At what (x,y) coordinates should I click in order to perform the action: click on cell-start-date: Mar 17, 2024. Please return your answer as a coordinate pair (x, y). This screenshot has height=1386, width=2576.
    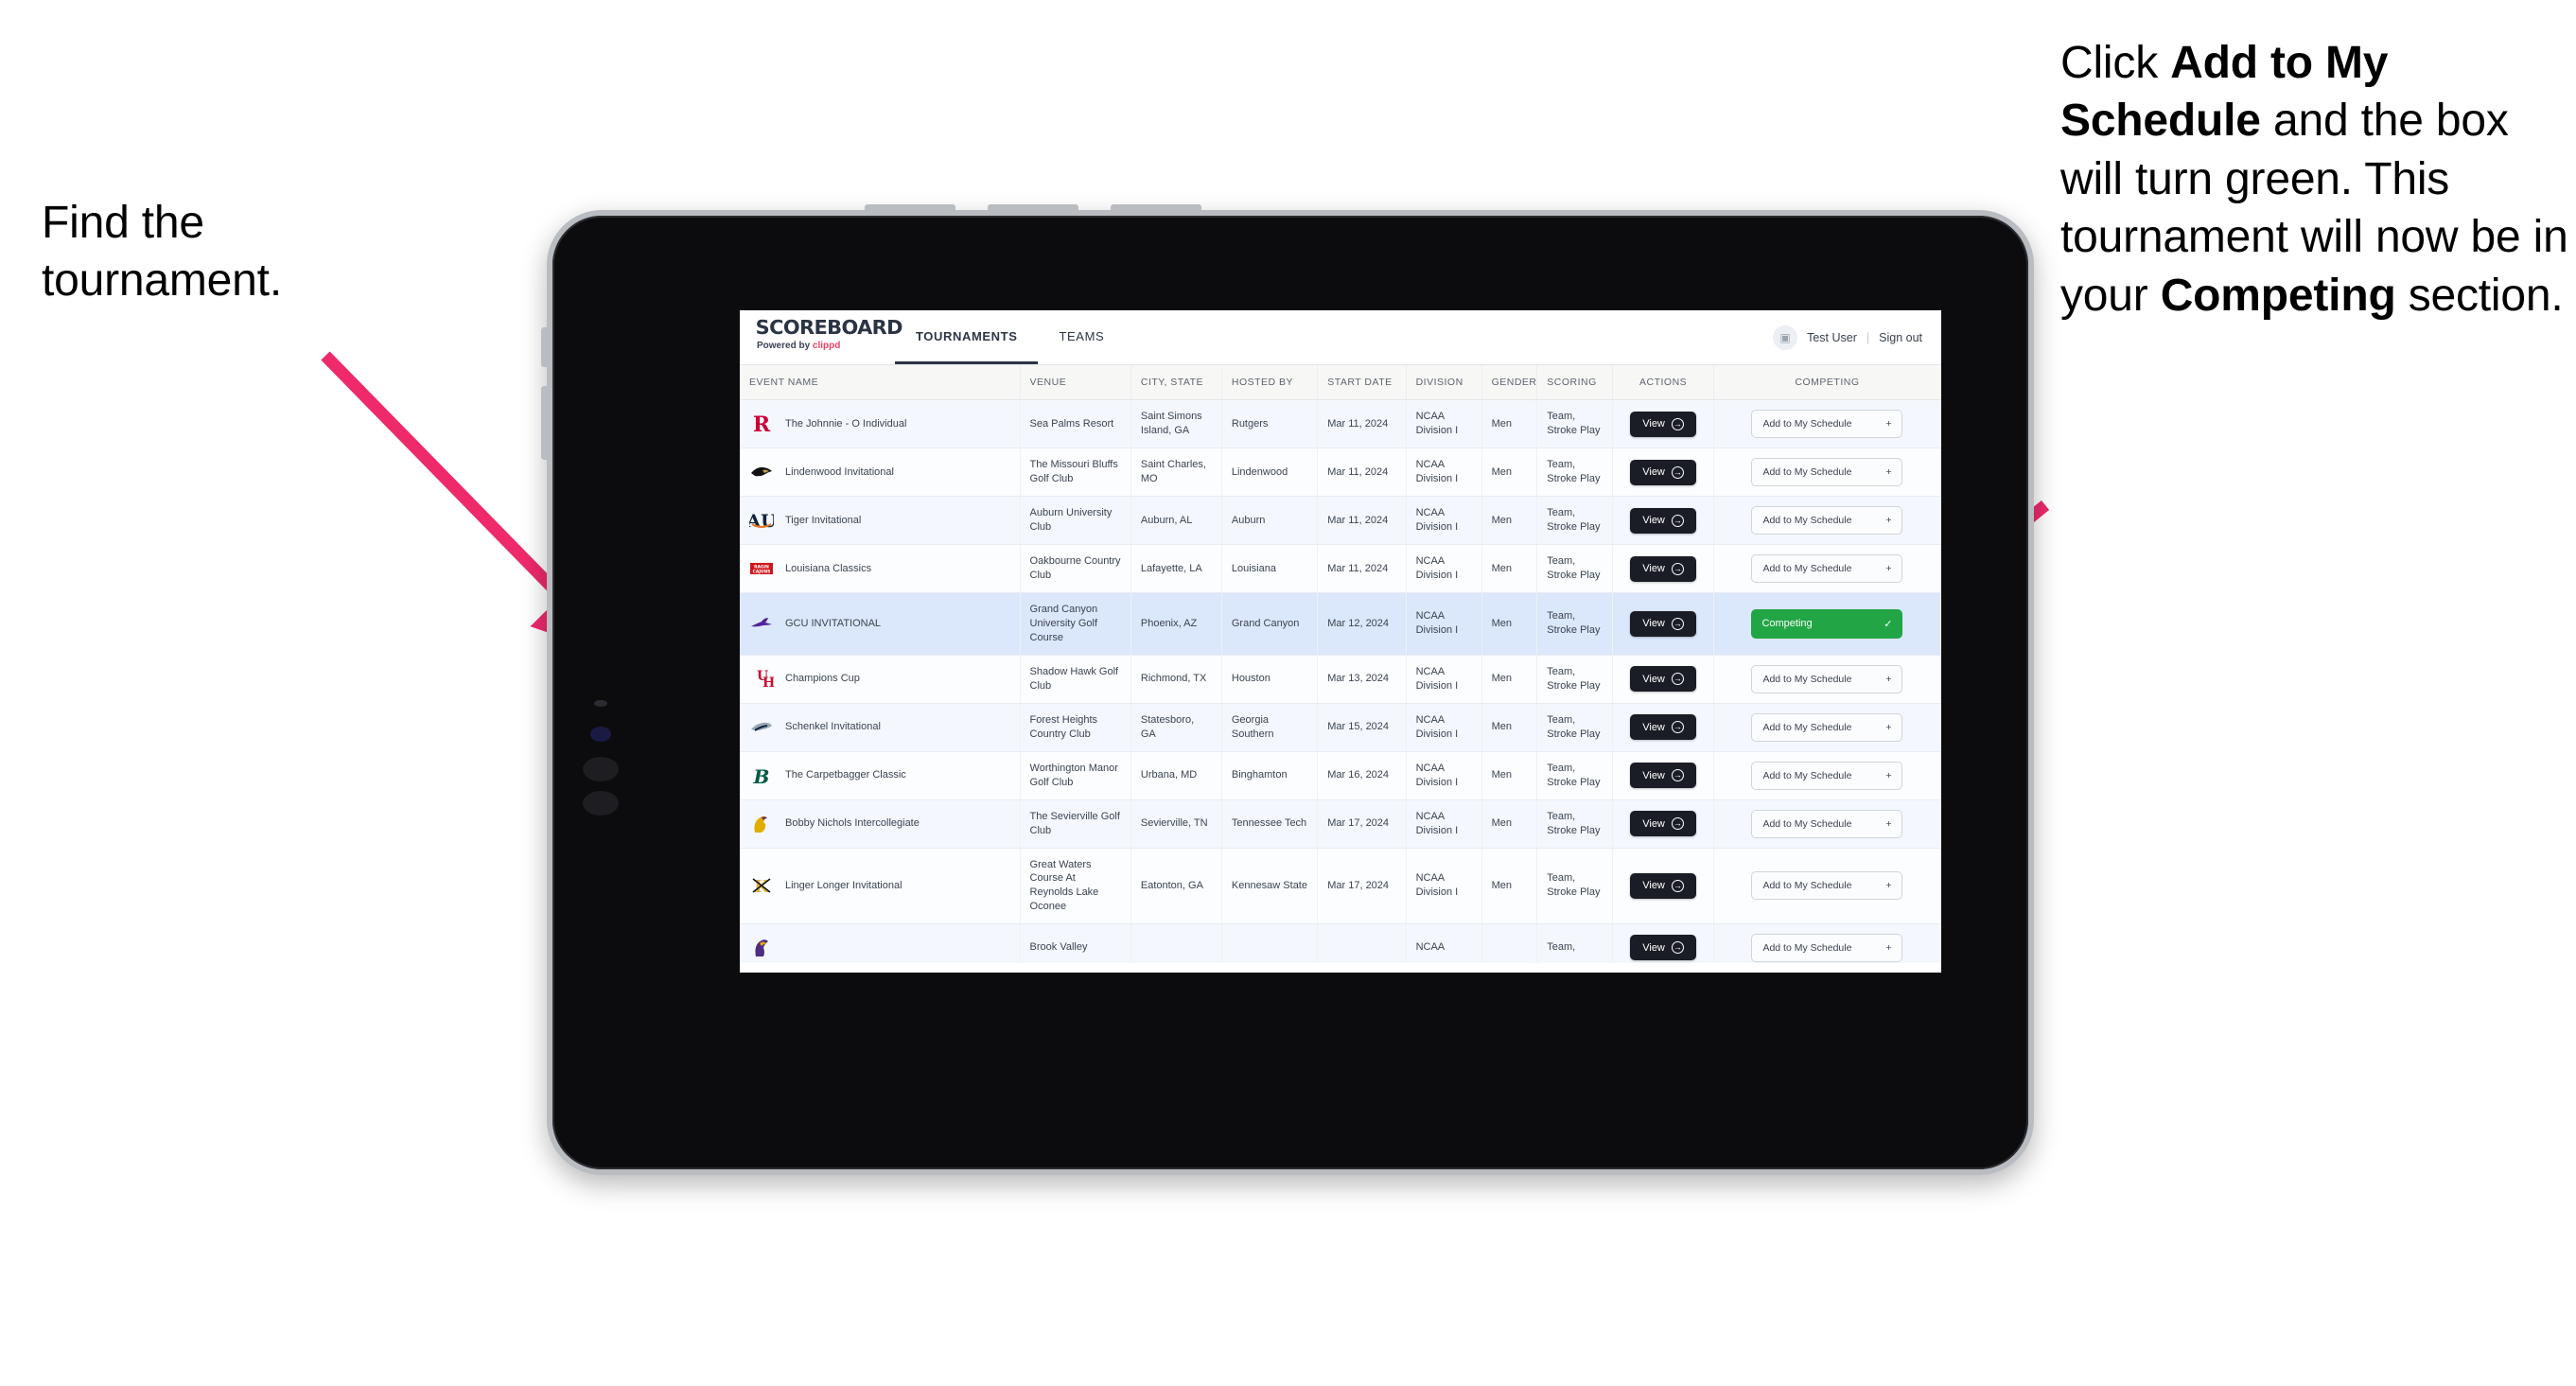
    Looking at the image, I should click on (1362, 824).